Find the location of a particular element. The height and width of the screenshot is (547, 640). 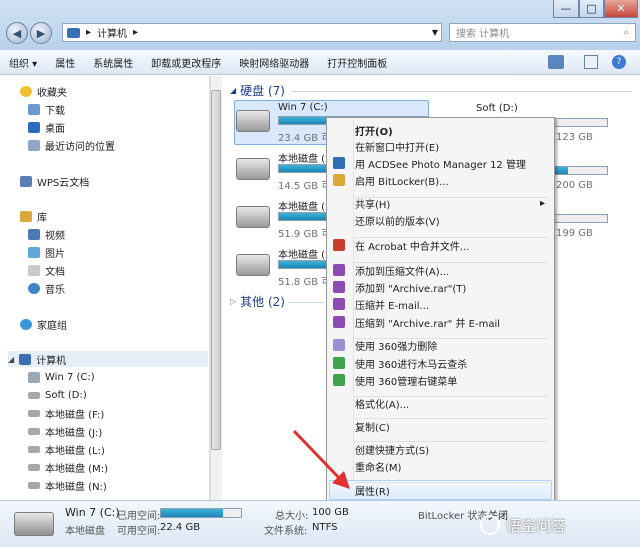

map-drive-button: 映射网络驱动器 is located at coordinates (274, 62).